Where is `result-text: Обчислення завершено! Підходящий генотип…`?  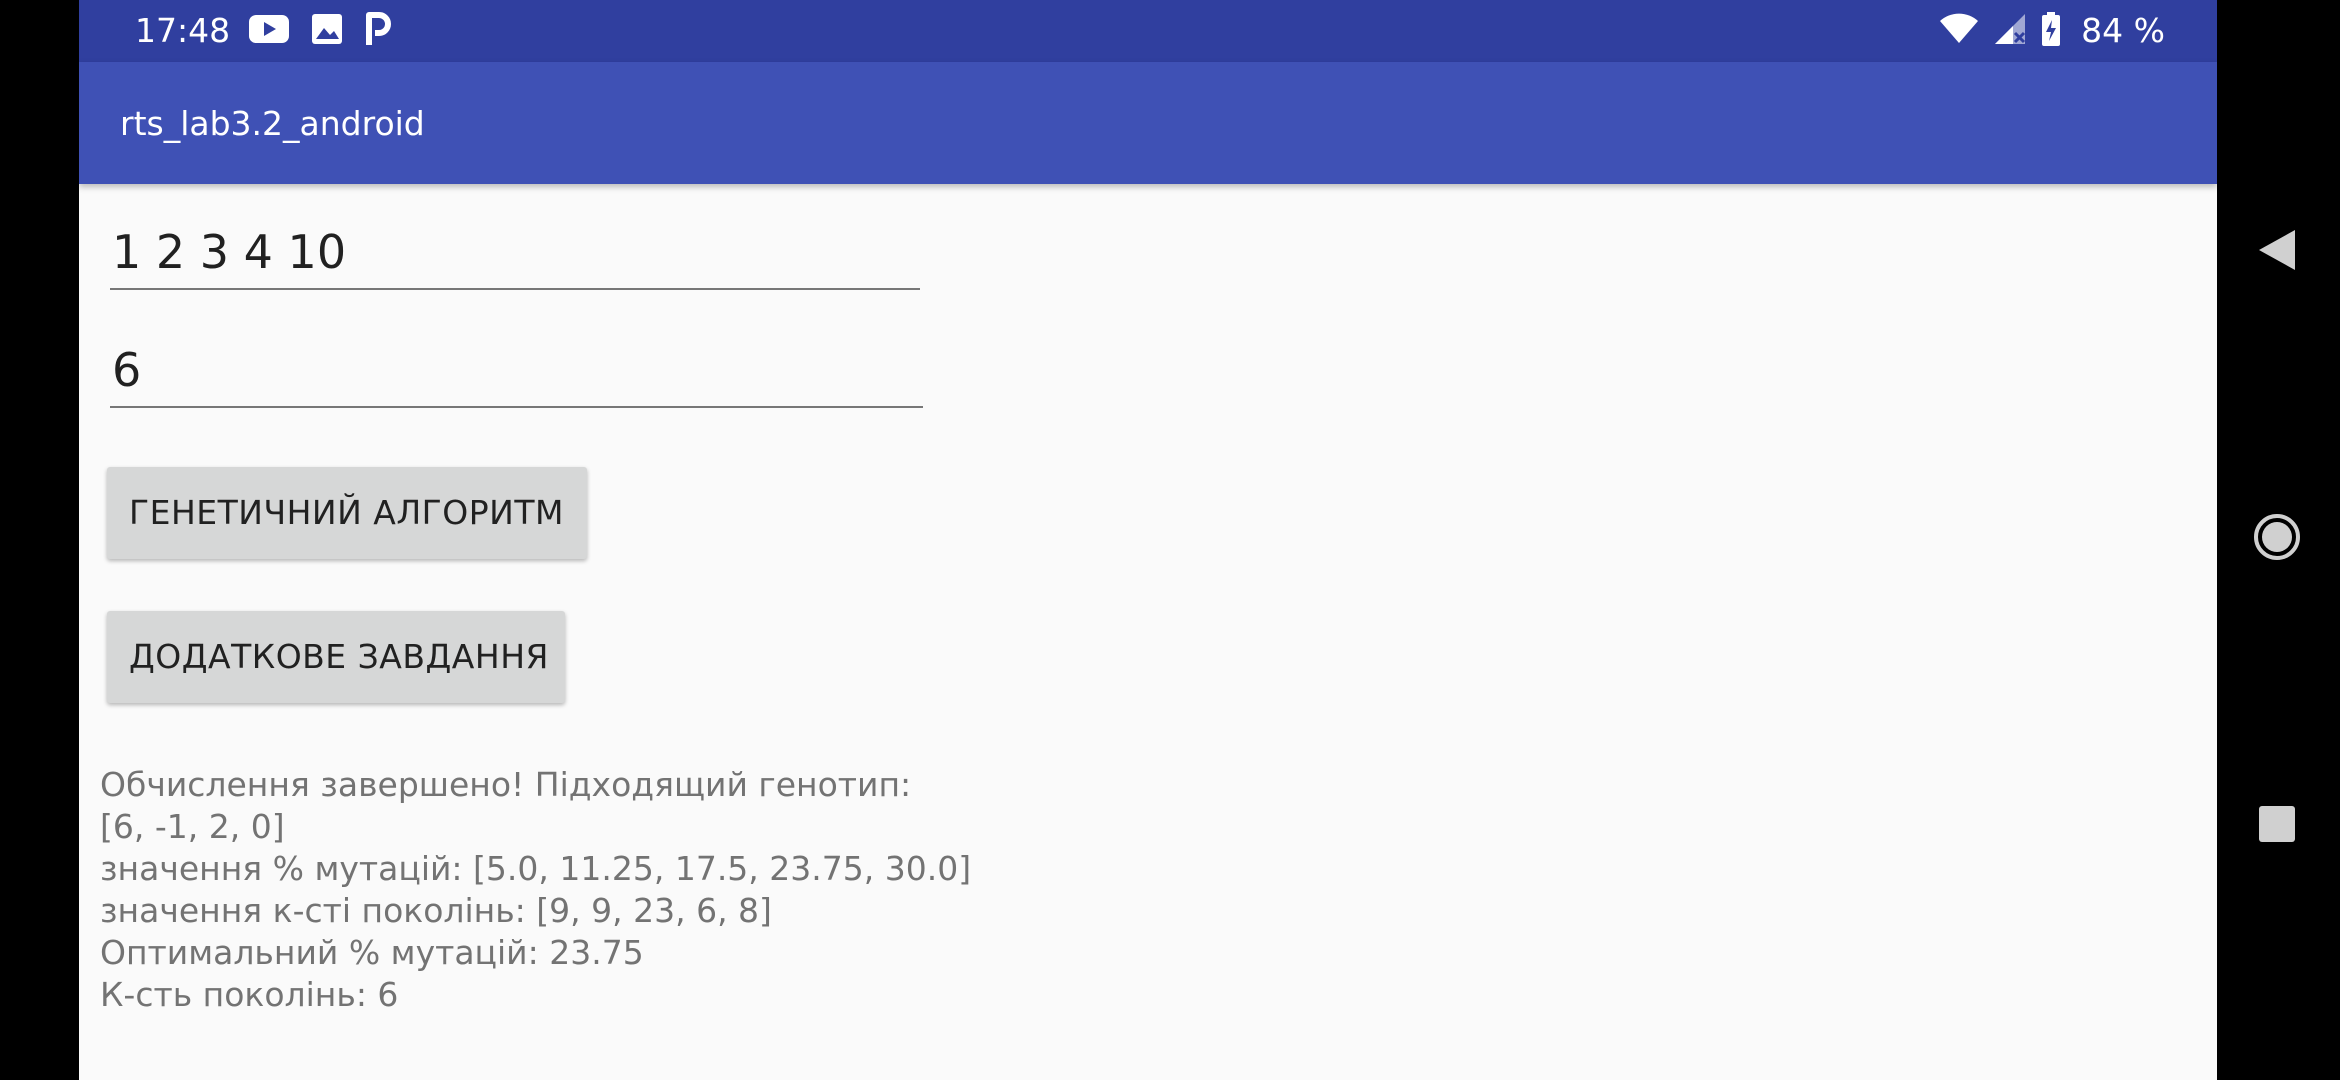
result-text: Обчислення завершено! Підходящий генотип… is located at coordinates (560, 890).